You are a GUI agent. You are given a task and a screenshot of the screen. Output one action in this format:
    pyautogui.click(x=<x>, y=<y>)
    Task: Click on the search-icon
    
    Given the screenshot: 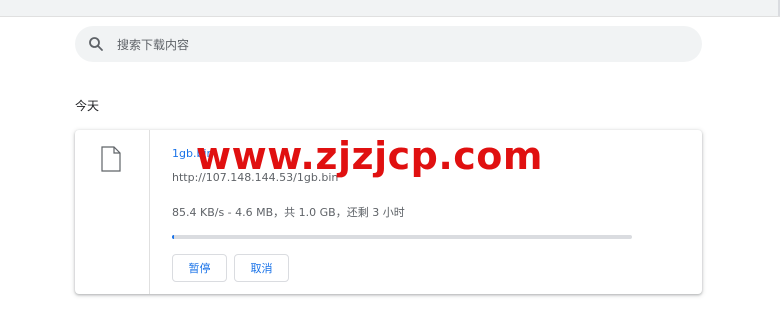 What is the action you would take?
    pyautogui.click(x=96, y=44)
    